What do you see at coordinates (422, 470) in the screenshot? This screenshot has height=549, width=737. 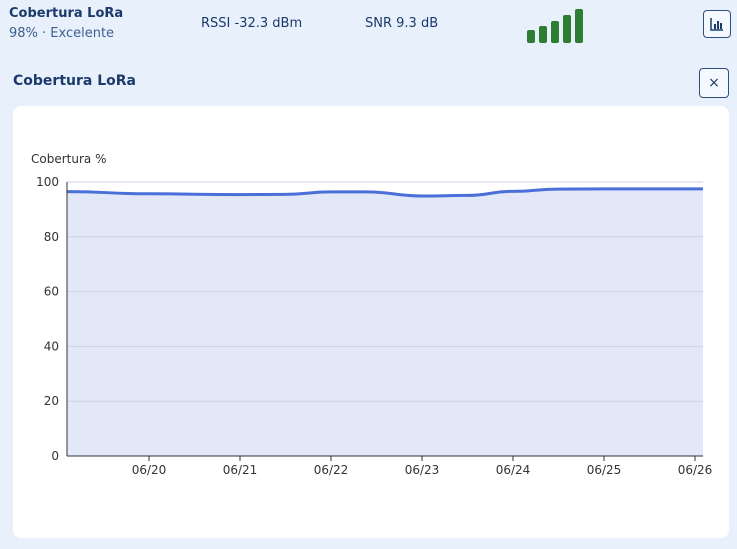 I see `x-tick-label: 06/23` at bounding box center [422, 470].